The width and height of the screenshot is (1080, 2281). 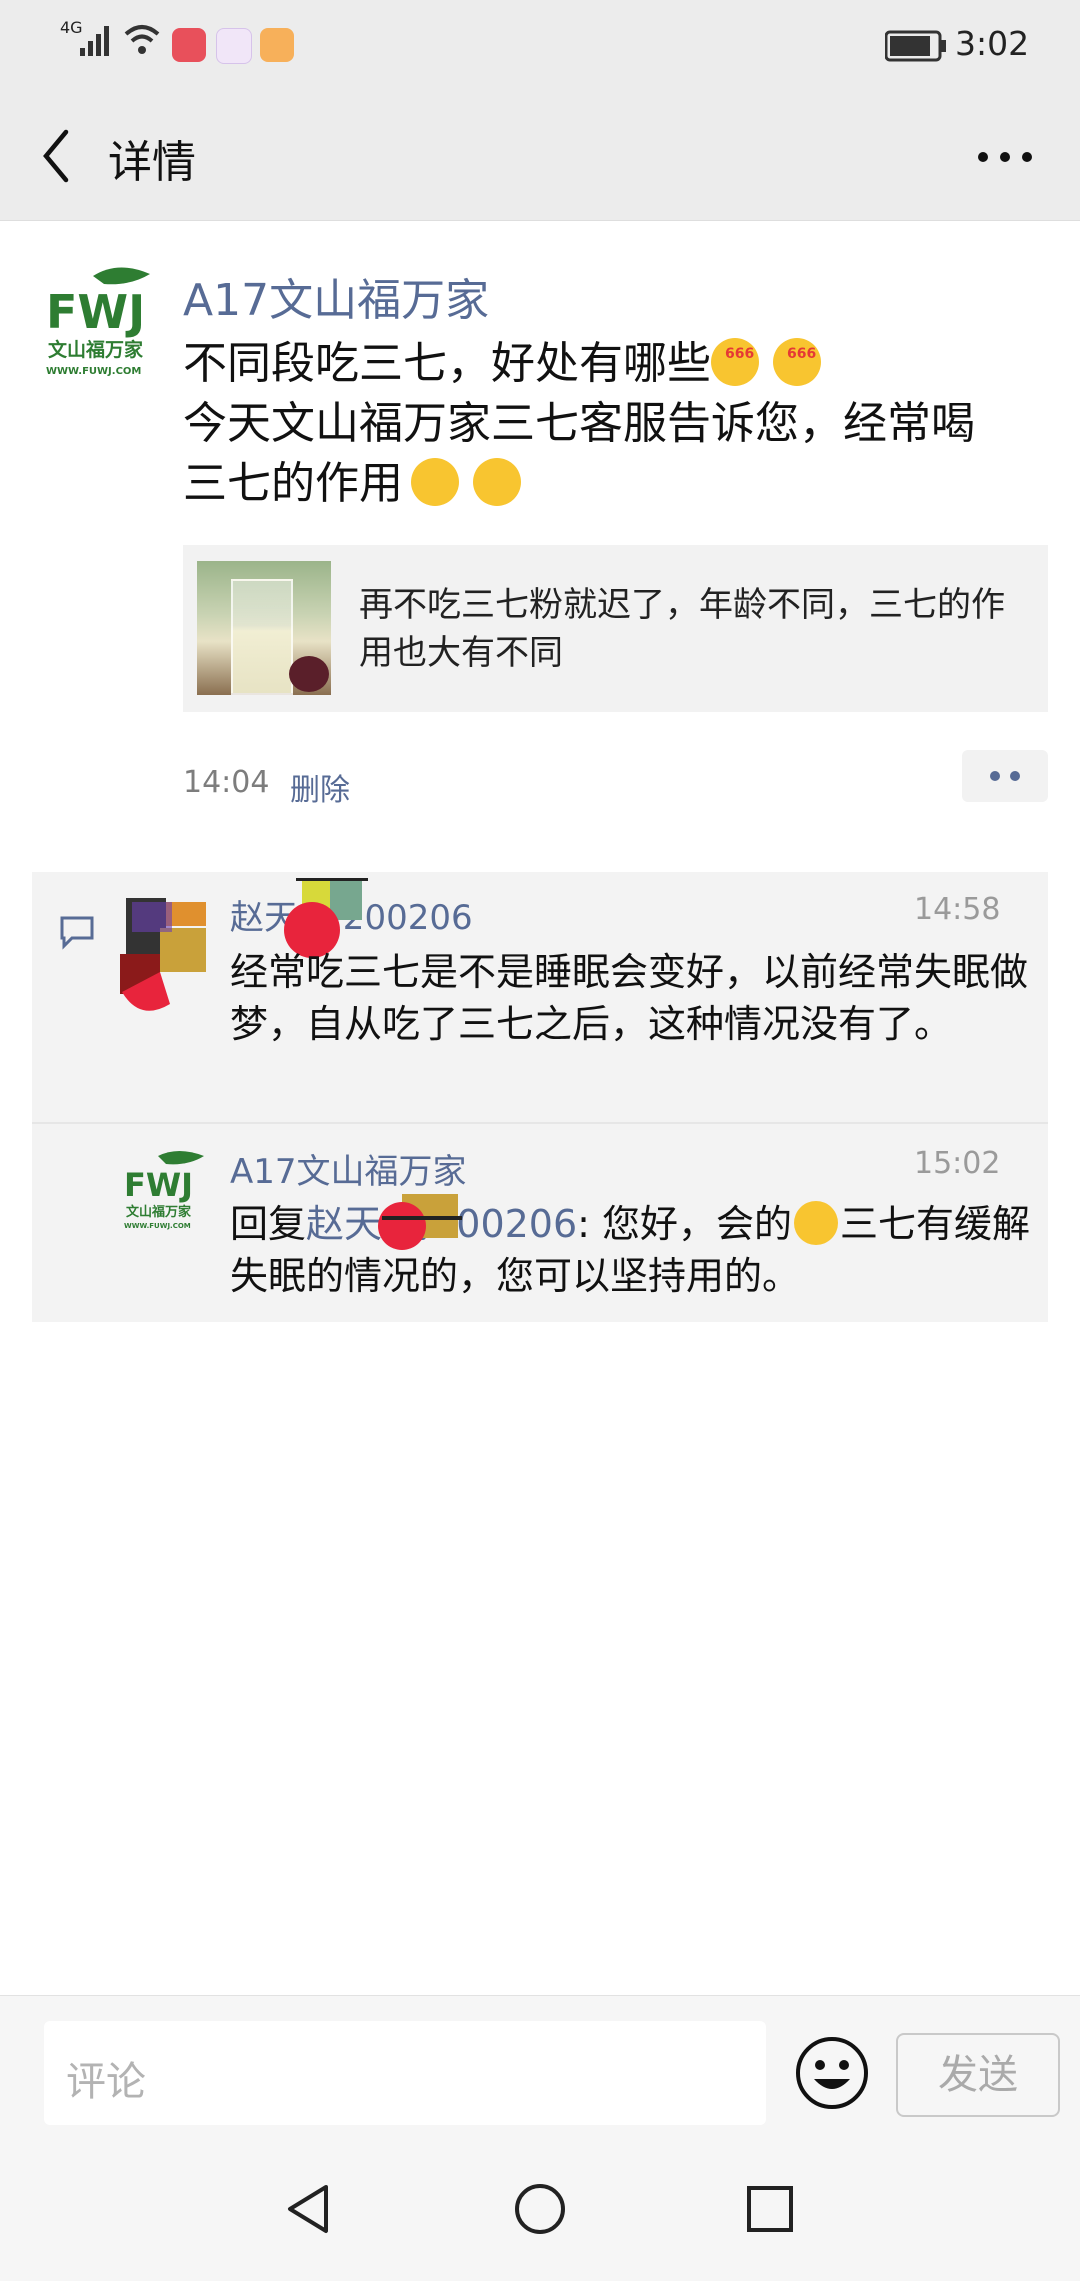 What do you see at coordinates (94, 41) in the screenshot?
I see `signal-icon` at bounding box center [94, 41].